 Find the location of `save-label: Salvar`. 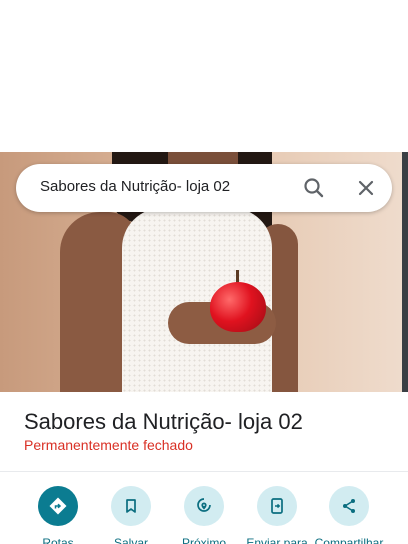

save-label: Salvar is located at coordinates (130, 540).